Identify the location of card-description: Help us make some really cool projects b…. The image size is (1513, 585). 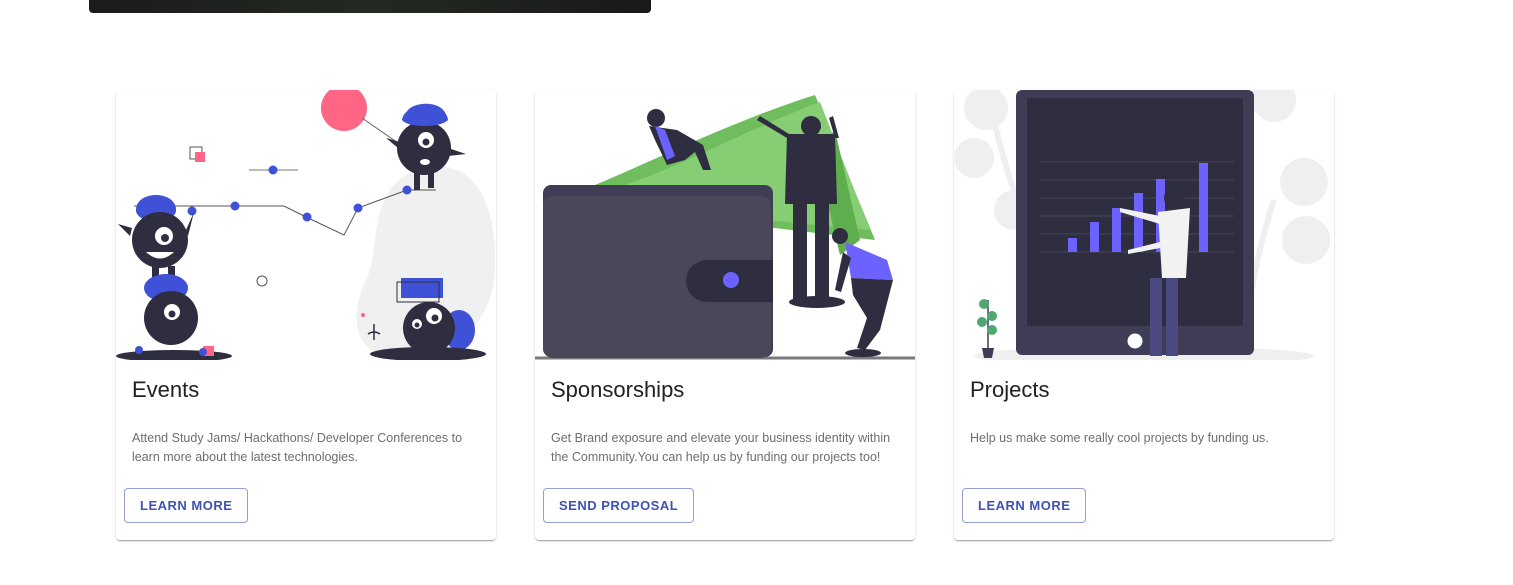
(1119, 438).